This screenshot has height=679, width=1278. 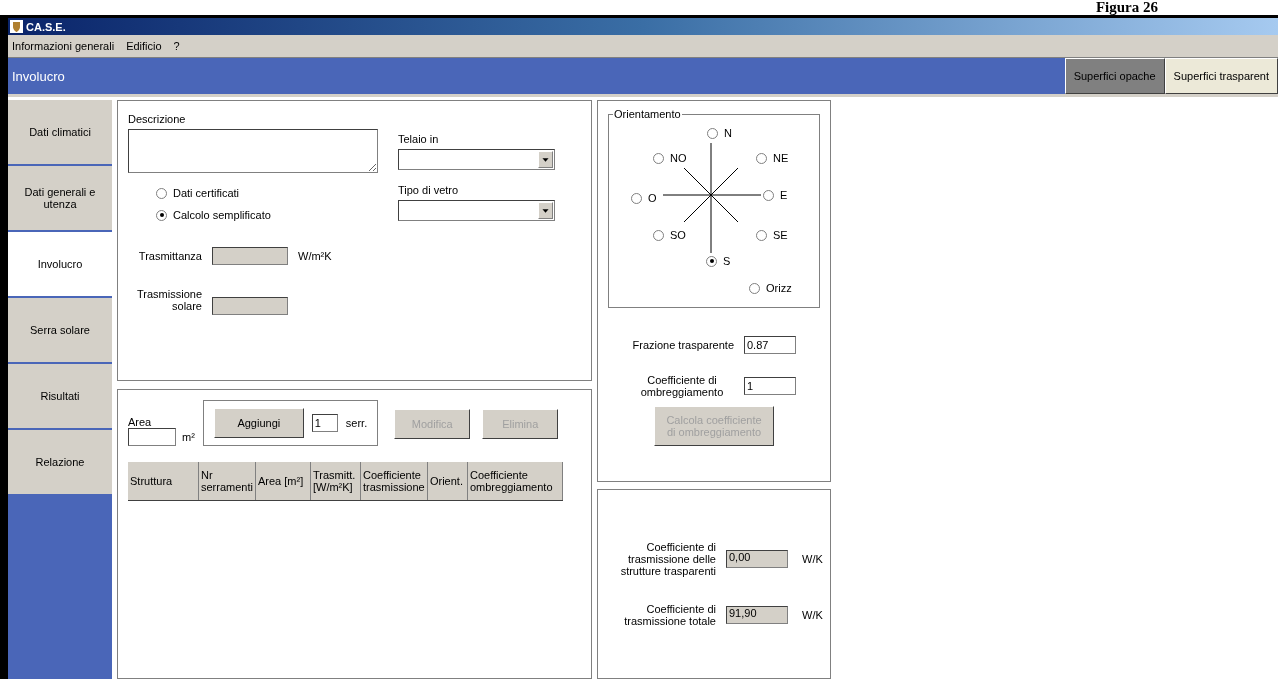 I want to click on column-header: Area [m²], so click(x=283, y=481).